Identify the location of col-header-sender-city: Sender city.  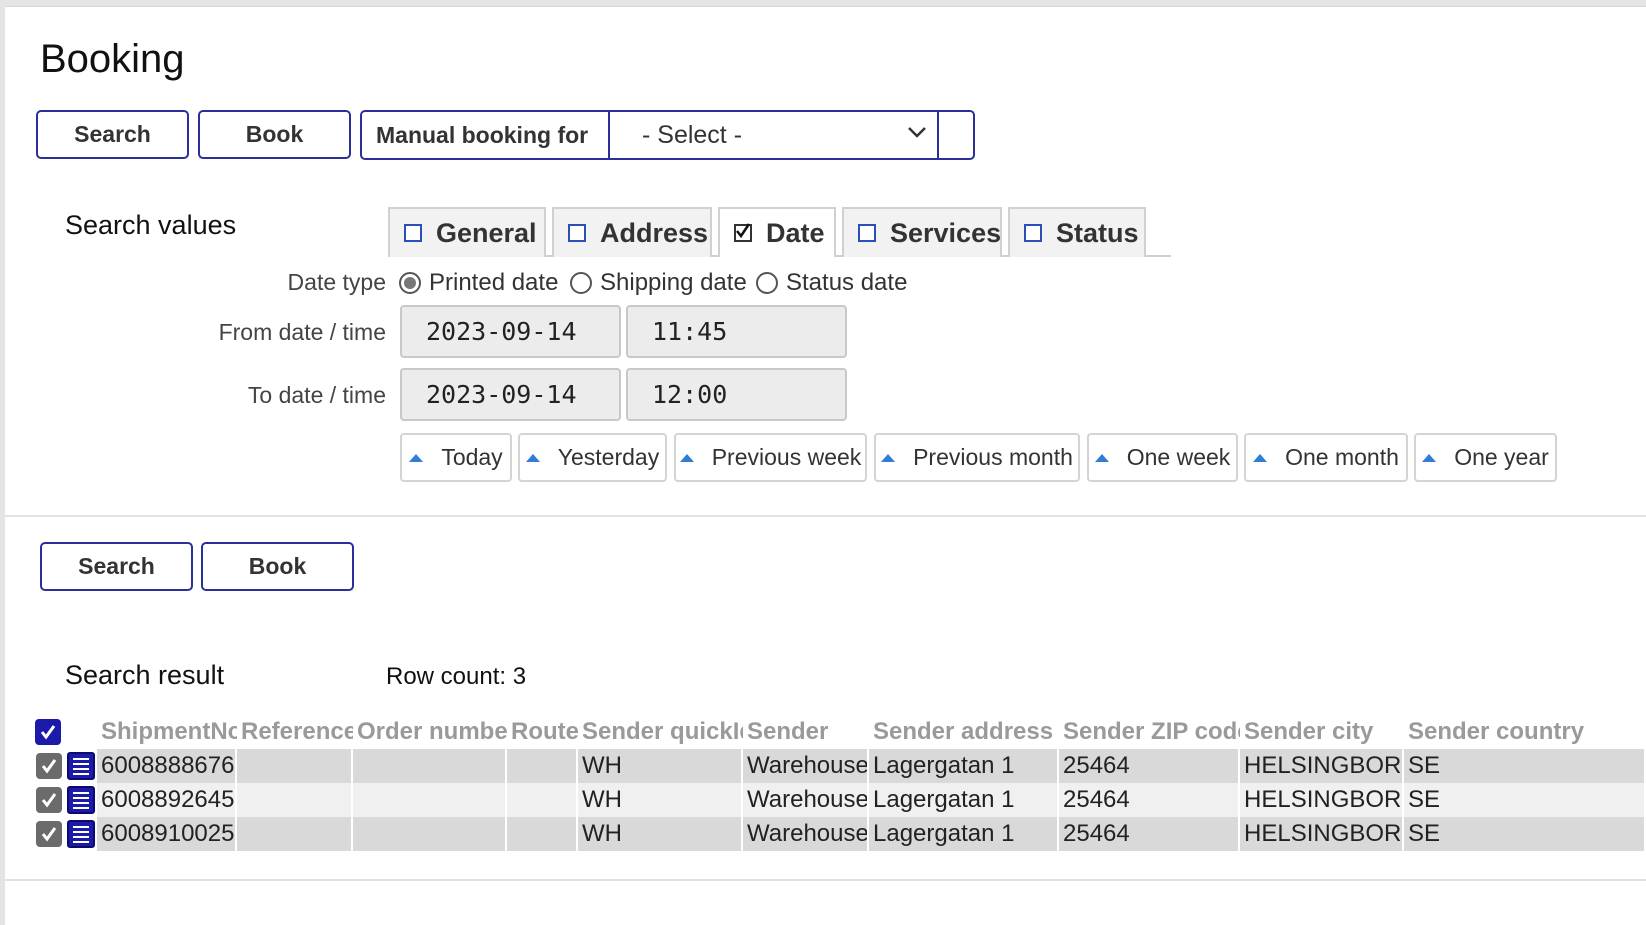
(1322, 732).